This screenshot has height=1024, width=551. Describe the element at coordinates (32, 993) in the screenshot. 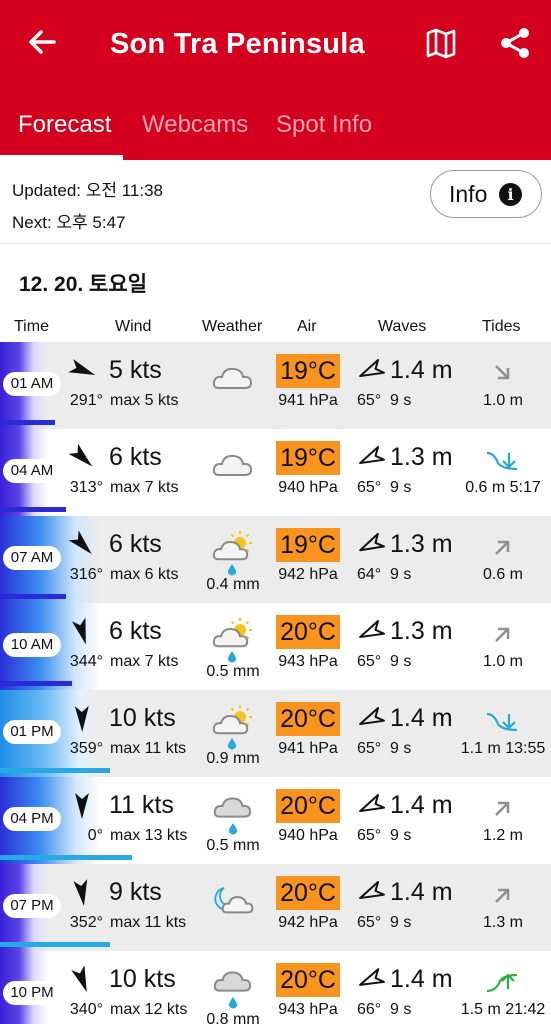

I see `row-time: 10 PM` at that location.